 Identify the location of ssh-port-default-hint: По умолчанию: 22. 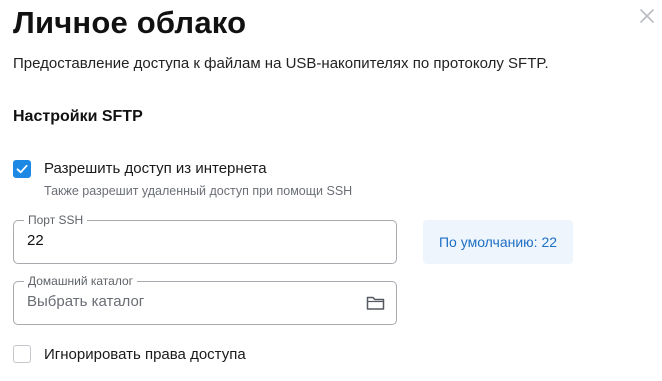
(498, 242).